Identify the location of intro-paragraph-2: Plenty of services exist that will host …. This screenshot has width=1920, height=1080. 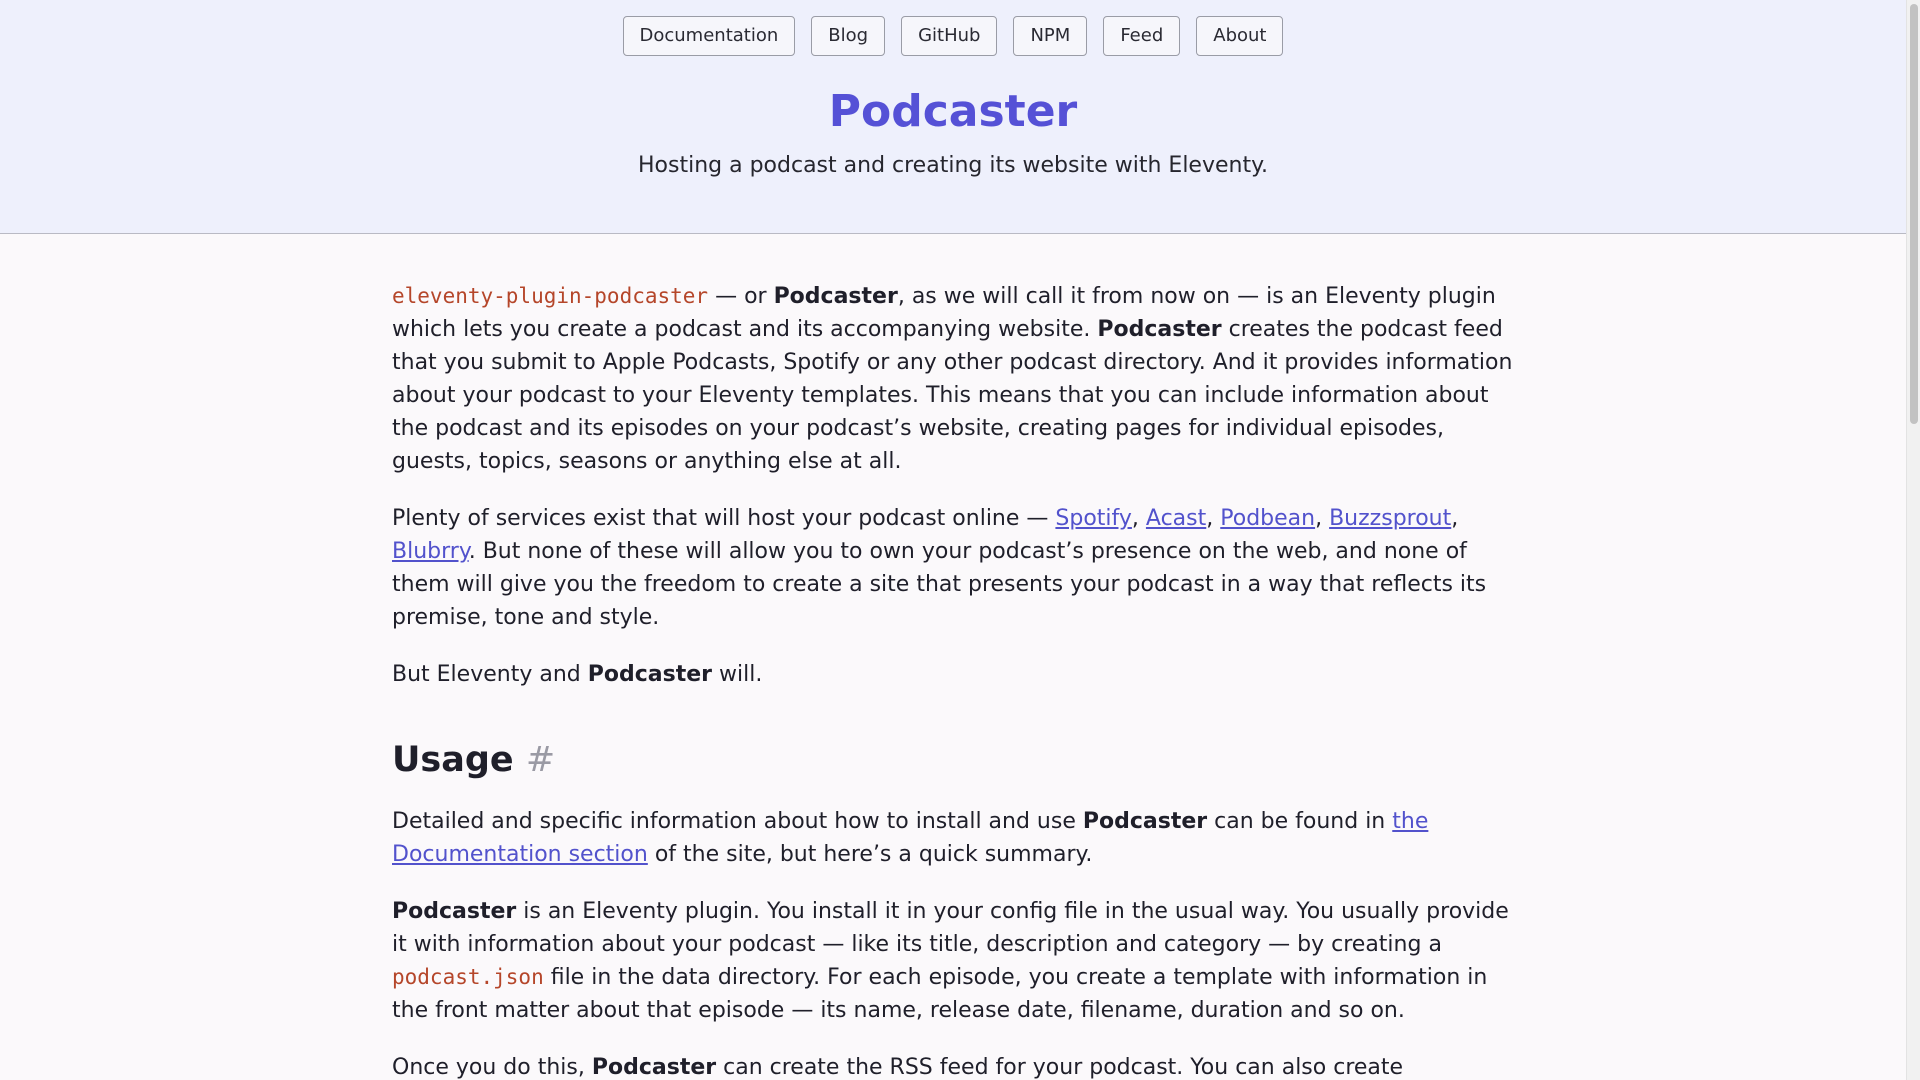
(939, 568).